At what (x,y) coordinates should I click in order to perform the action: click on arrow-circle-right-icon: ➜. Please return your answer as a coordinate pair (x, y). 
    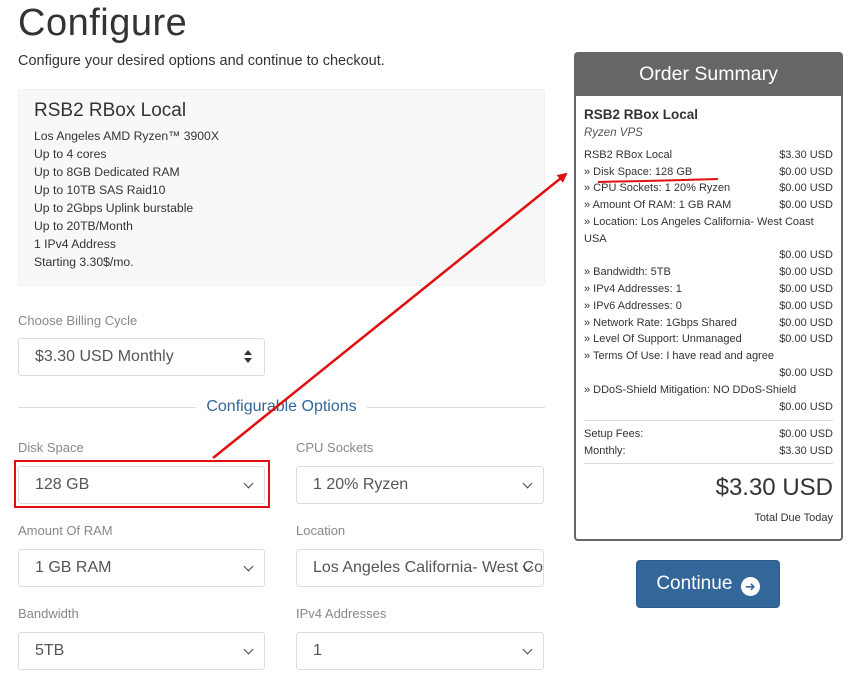
    Looking at the image, I should click on (750, 586).